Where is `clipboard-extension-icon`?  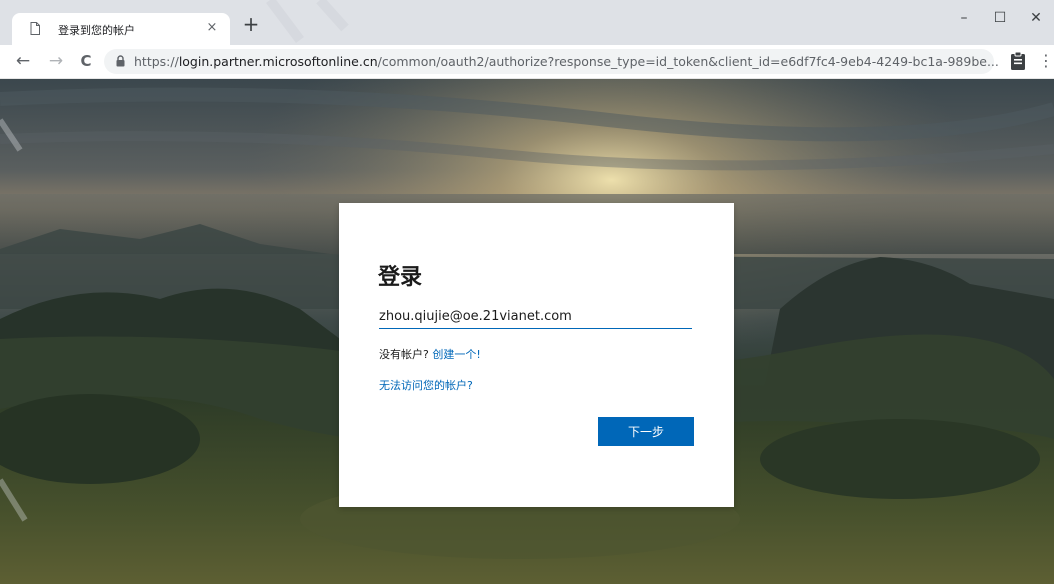 clipboard-extension-icon is located at coordinates (1018, 61).